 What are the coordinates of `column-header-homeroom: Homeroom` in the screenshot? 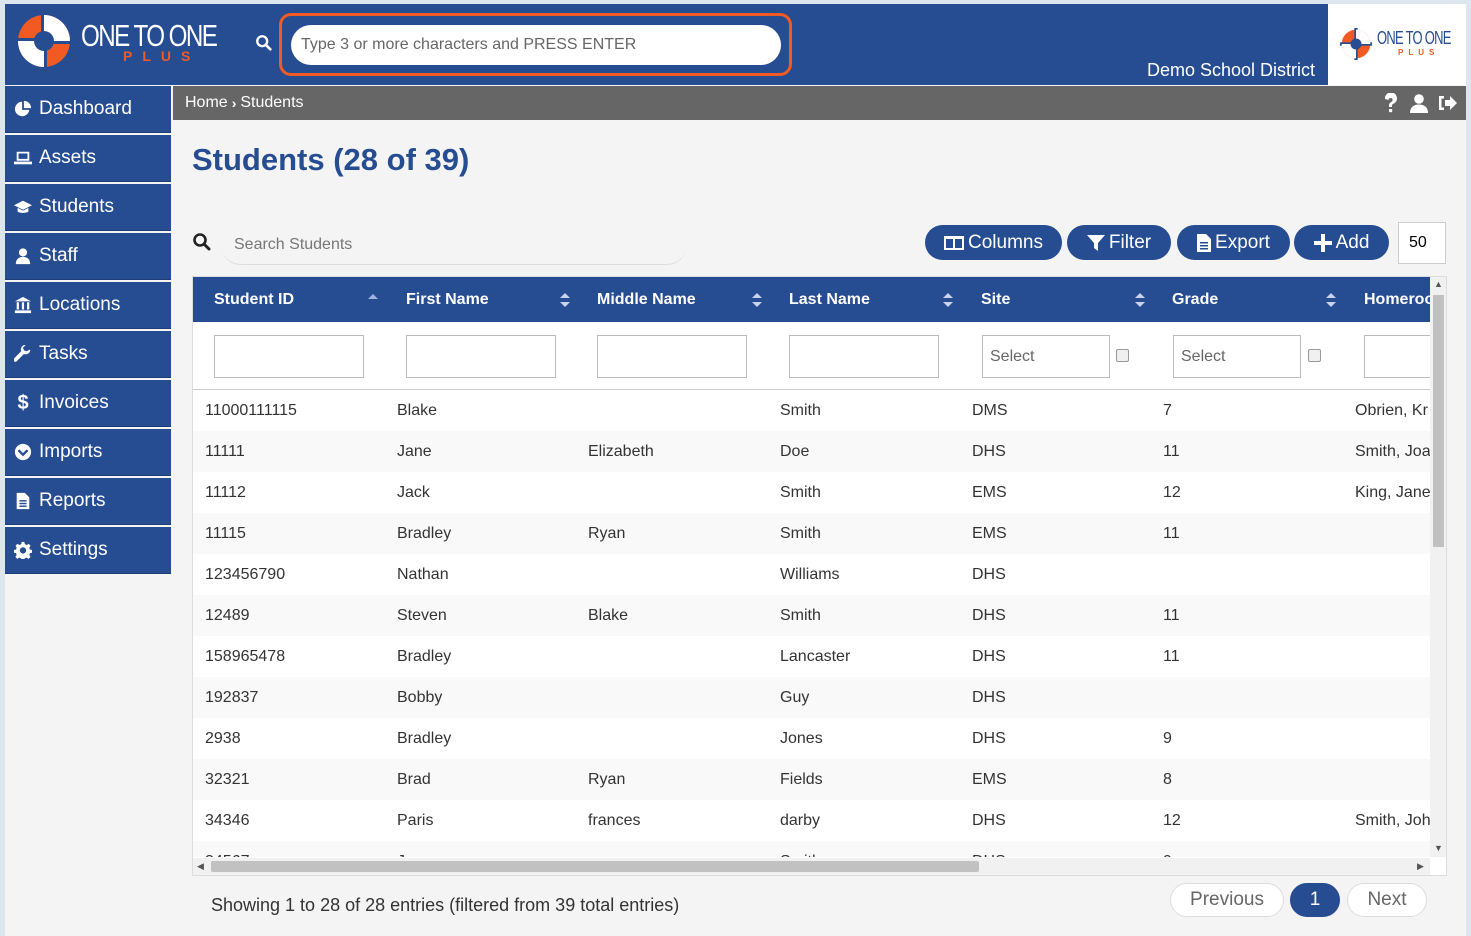 It's located at (1397, 299).